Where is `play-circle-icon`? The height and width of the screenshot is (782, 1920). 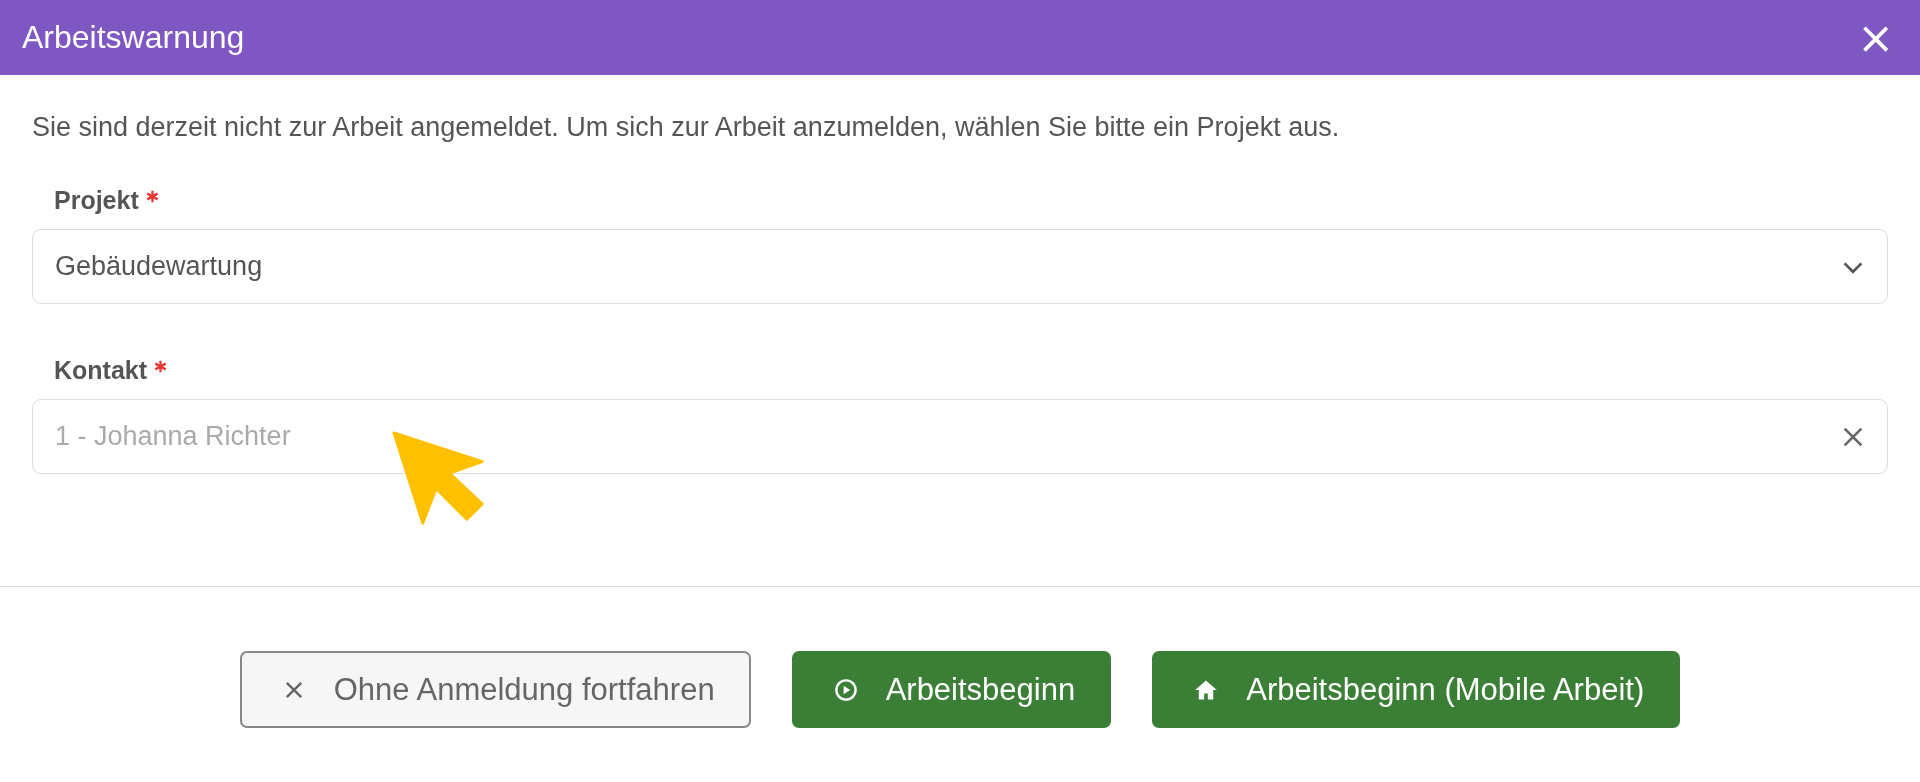
play-circle-icon is located at coordinates (845, 689).